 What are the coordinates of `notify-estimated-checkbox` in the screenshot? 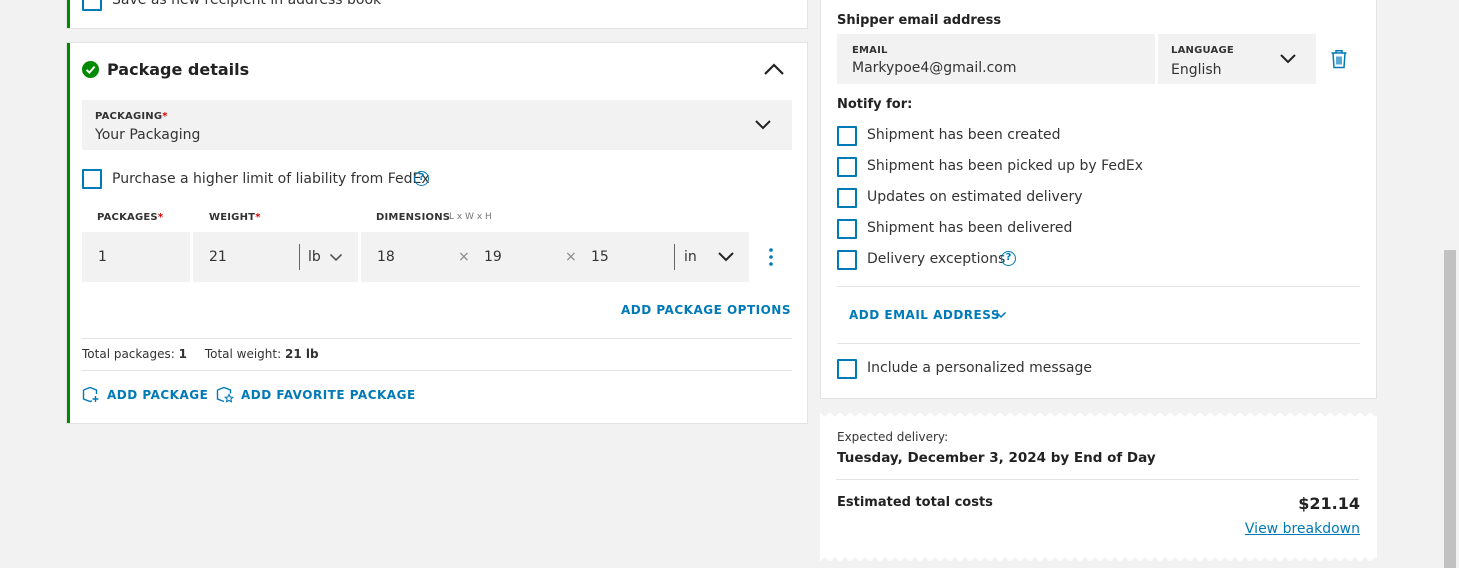 It's located at (847, 198).